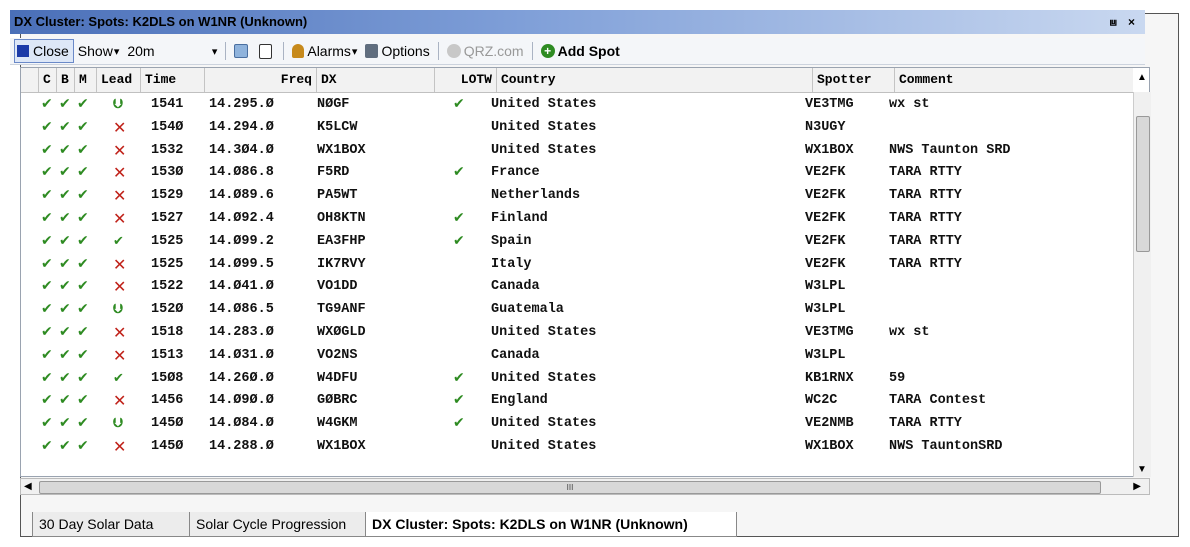  Describe the element at coordinates (547, 51) in the screenshot. I see `add-icon: +` at that location.